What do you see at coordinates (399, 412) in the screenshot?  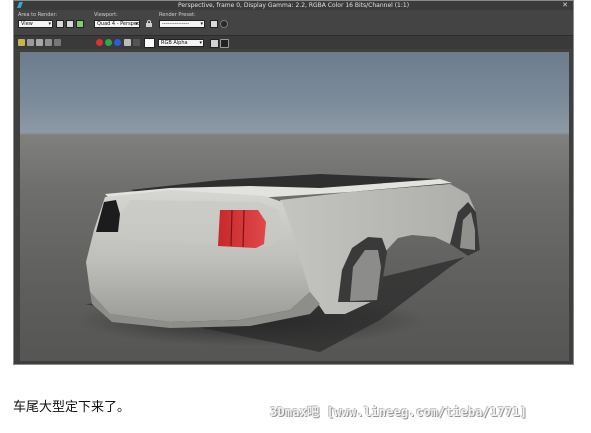 I see `watermark: 3Dmax吧 [www.lineeg.com/tieba/1771]` at bounding box center [399, 412].